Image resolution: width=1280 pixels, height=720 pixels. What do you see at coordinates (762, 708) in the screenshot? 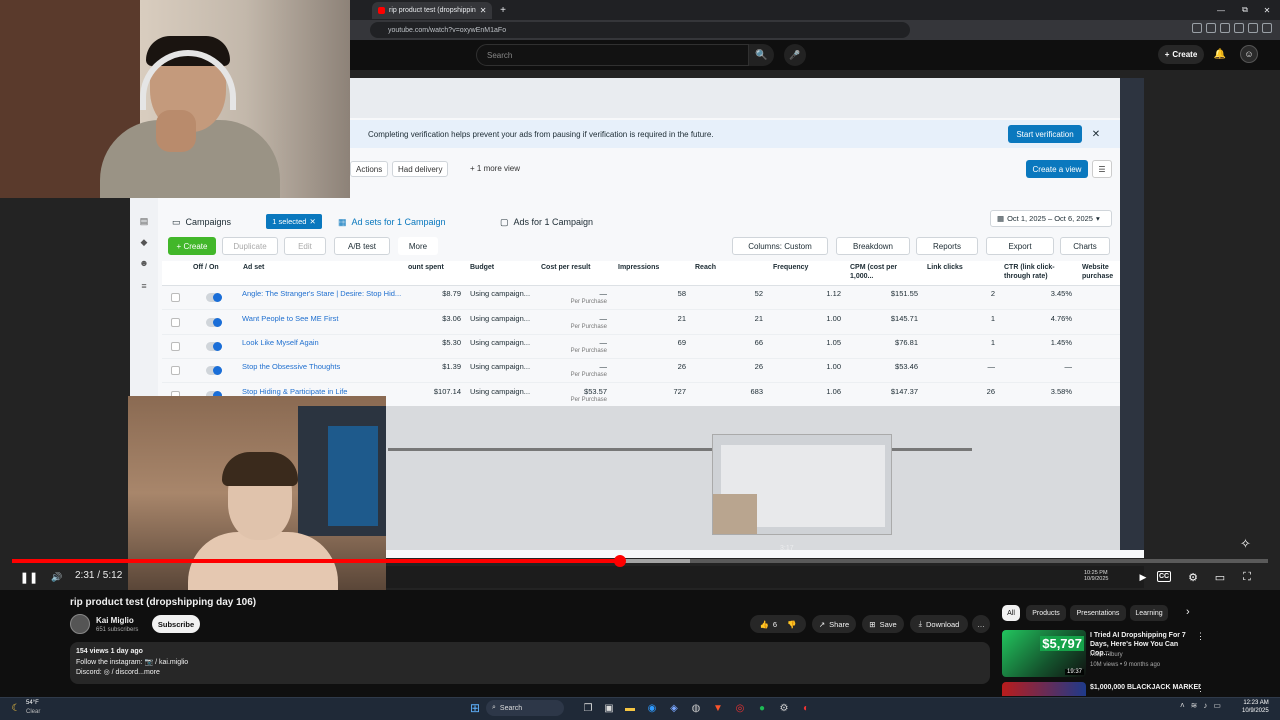
I see `spotify-icon: ●` at bounding box center [762, 708].